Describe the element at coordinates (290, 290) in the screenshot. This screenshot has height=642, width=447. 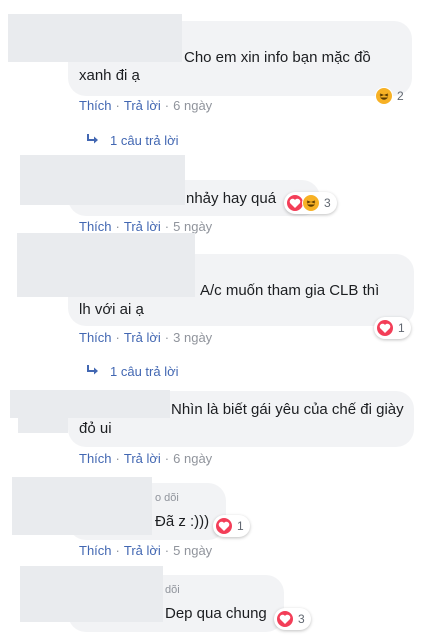
I see `comment-text: A/c muốn tham gia CLB thì` at that location.